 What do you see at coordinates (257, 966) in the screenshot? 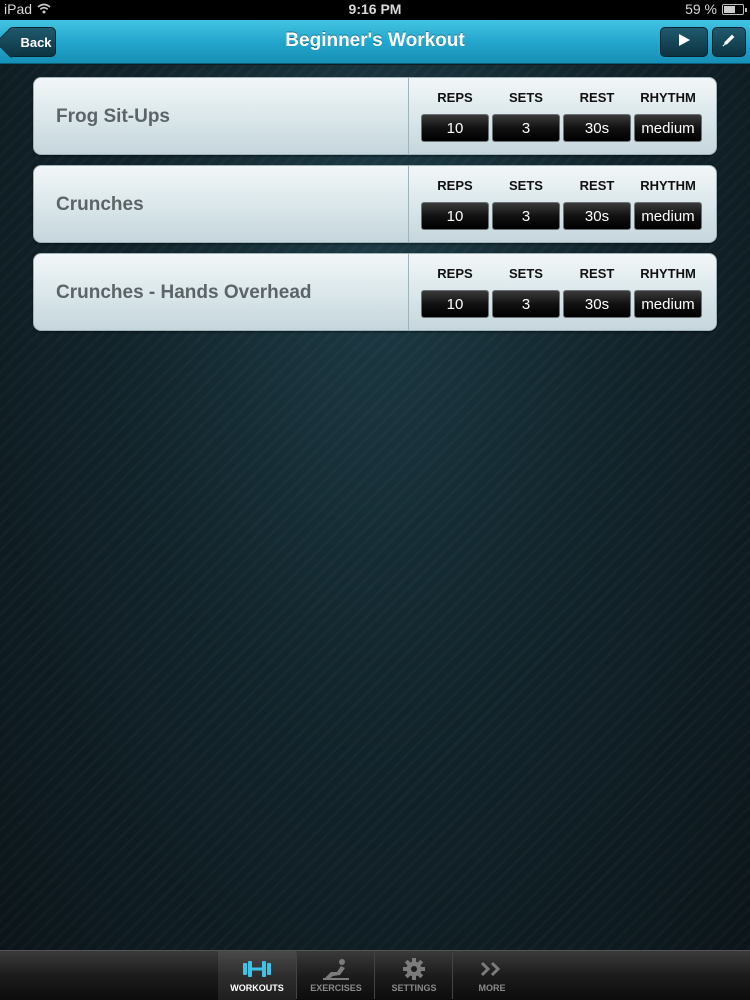
I see `dumbbell-icon` at bounding box center [257, 966].